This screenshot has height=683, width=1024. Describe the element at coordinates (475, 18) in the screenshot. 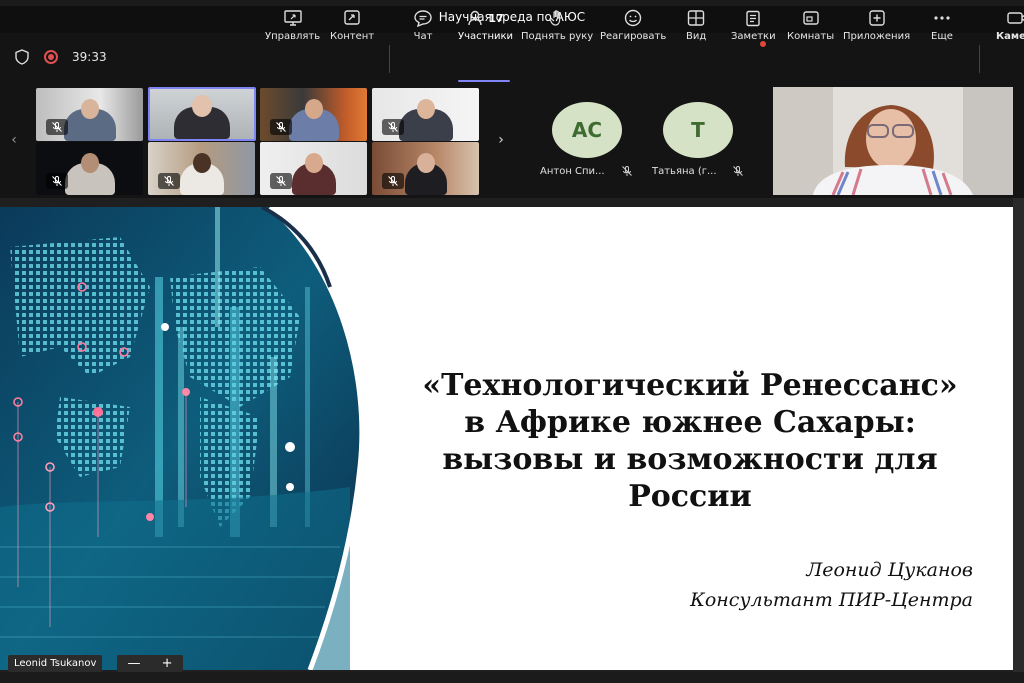

I see `people-icon` at that location.